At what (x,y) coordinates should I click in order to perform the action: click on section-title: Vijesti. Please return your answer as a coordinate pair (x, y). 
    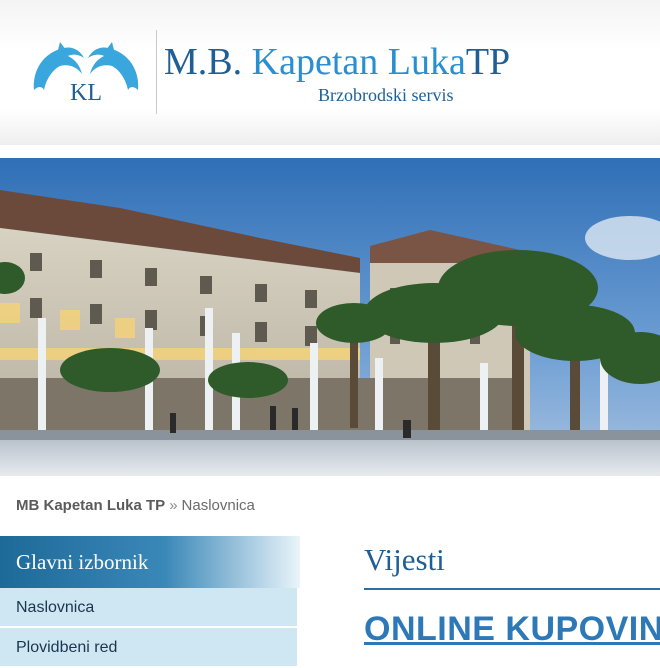
    Looking at the image, I should click on (404, 559).